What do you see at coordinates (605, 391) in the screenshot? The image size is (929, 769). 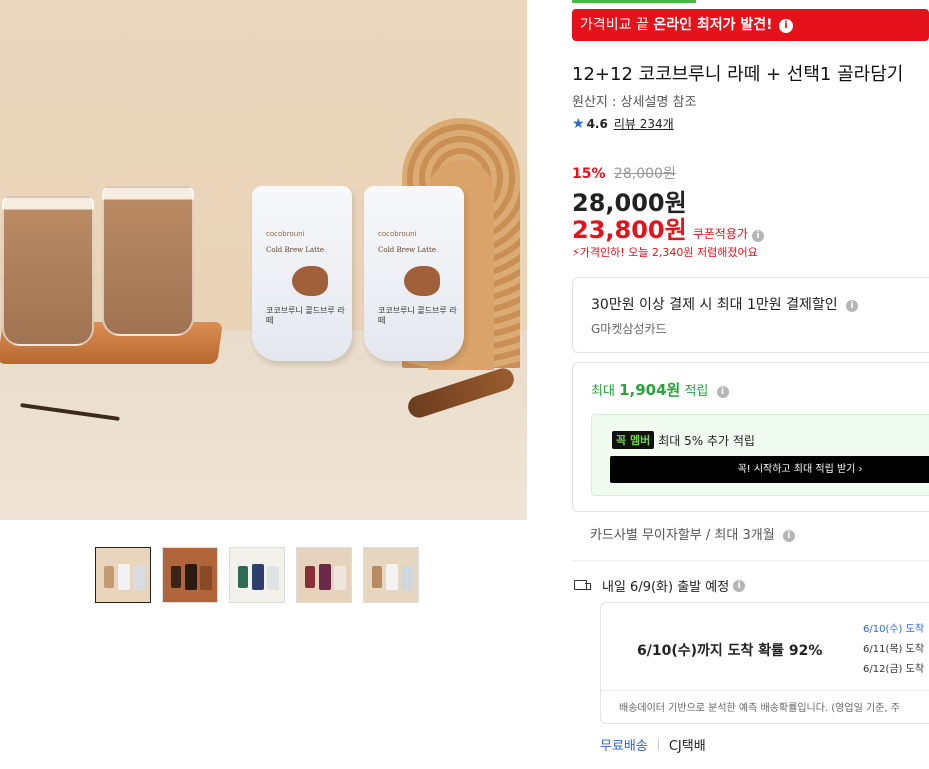 I see `points-prefix: 최대` at bounding box center [605, 391].